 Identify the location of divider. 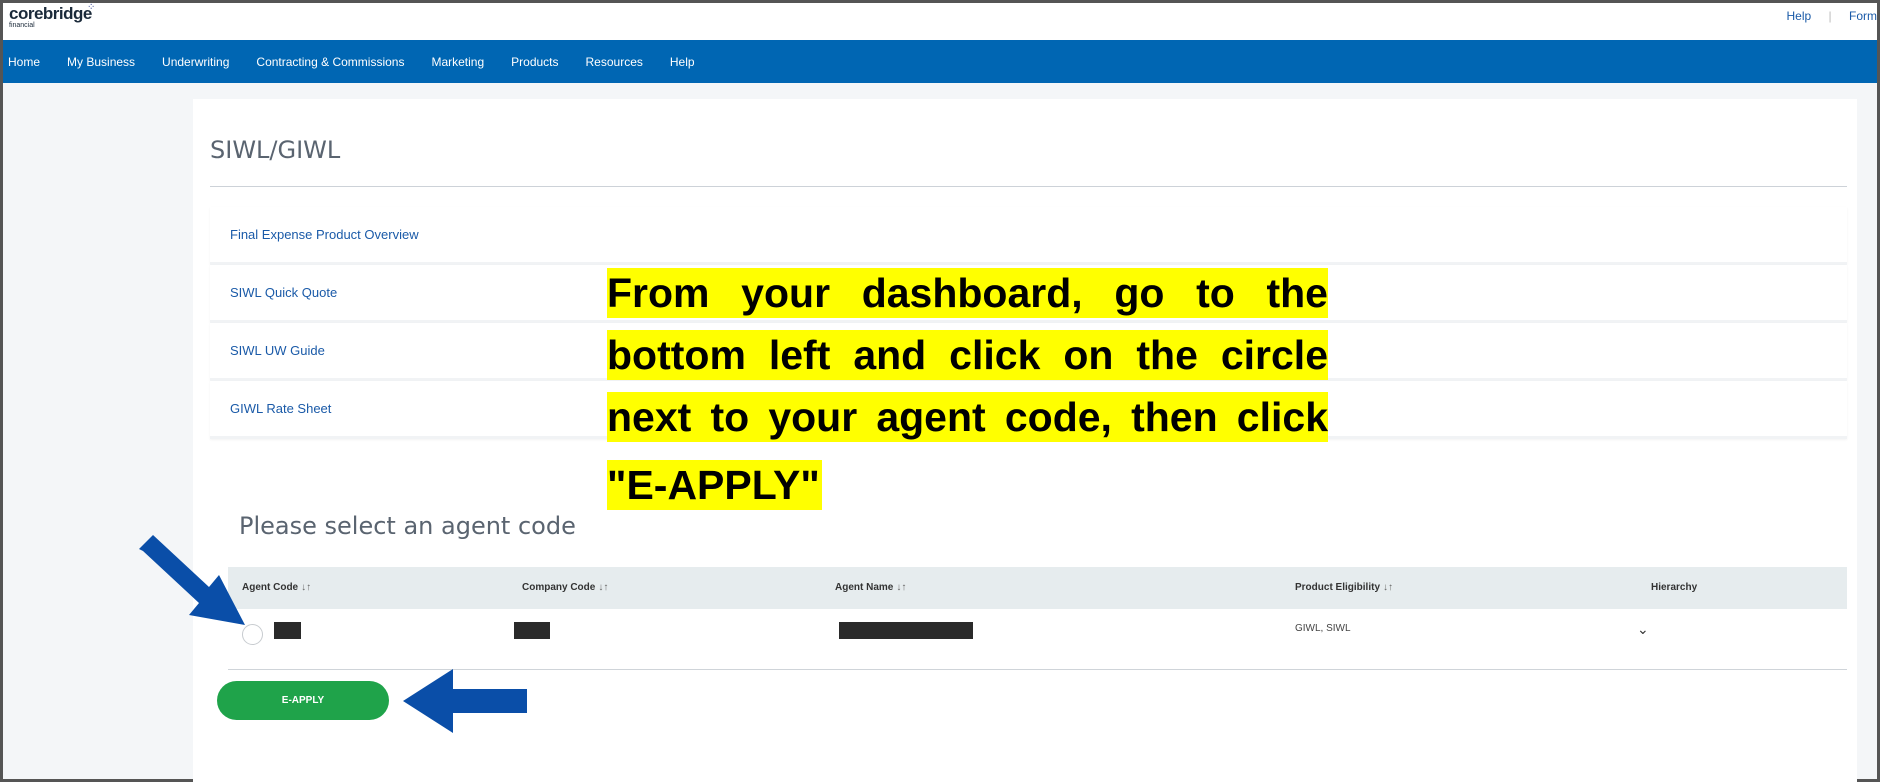
(1028, 186).